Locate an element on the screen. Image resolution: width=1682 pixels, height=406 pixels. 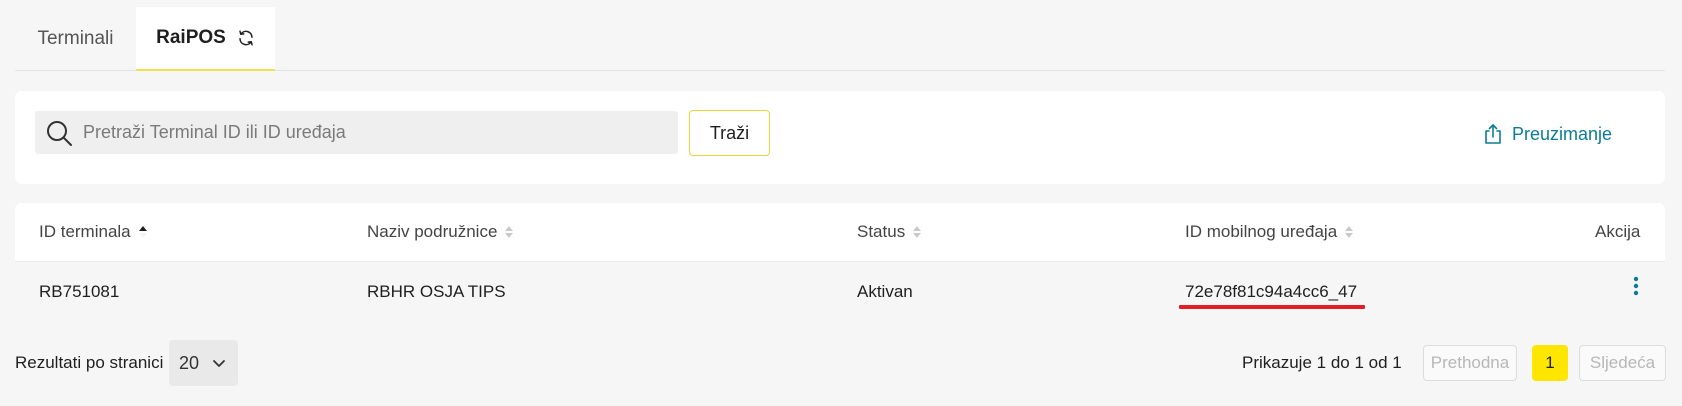
highlight-underline is located at coordinates (1272, 307).